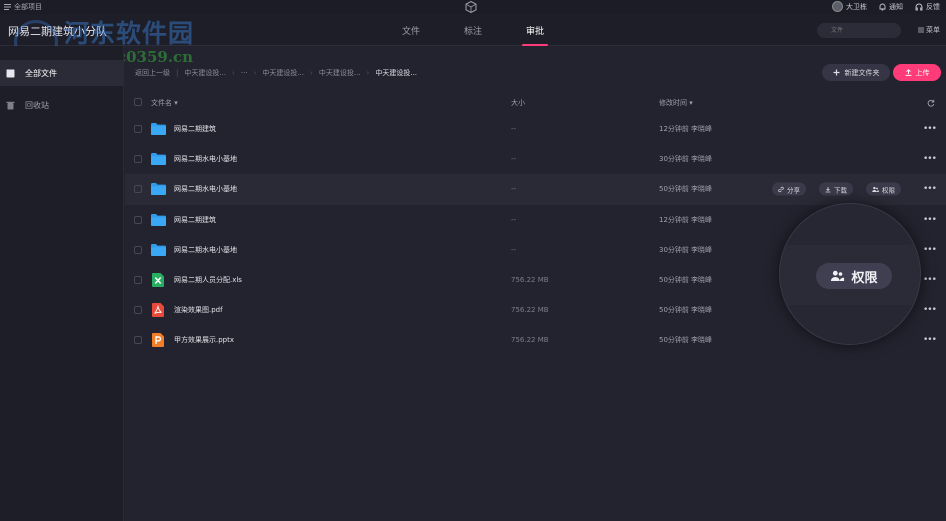 The width and height of the screenshot is (946, 521). I want to click on table-row: 网易二期建筑 -- 12分钟前 李晓峰 •••, so click(535, 129).